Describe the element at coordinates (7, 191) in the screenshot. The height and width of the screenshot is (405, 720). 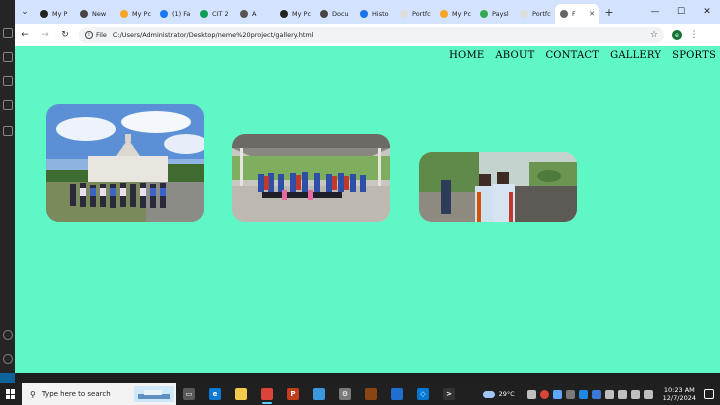
I see `vscode-activity-bar` at that location.